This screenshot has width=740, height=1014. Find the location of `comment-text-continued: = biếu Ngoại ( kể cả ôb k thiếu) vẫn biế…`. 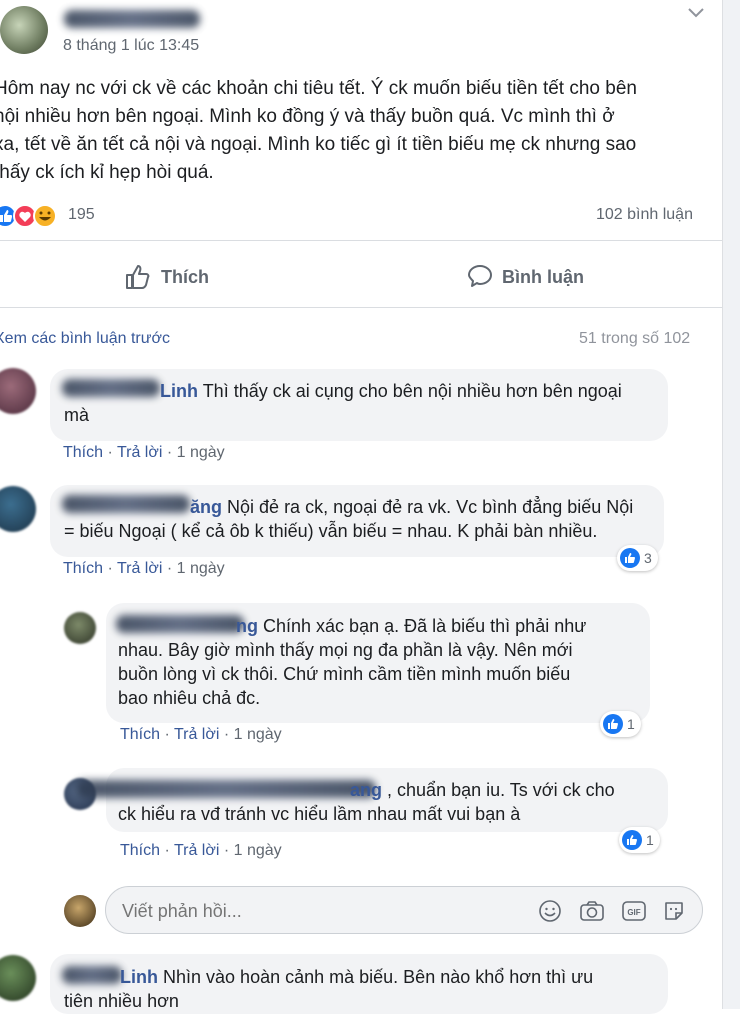

comment-text-continued: = biếu Ngoại ( kể cả ôb k thiếu) vẫn biế… is located at coordinates (331, 531).